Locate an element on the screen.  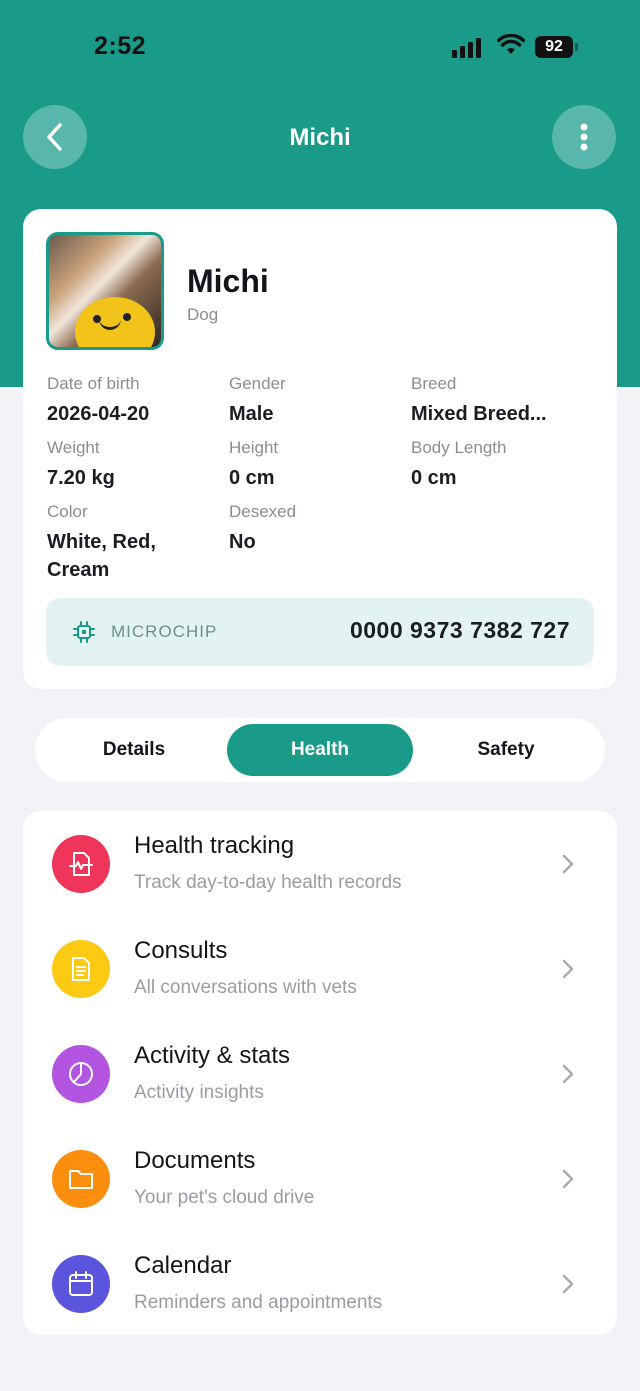
microchip-number: 0000 9373 7382 727 is located at coordinates (459, 630).